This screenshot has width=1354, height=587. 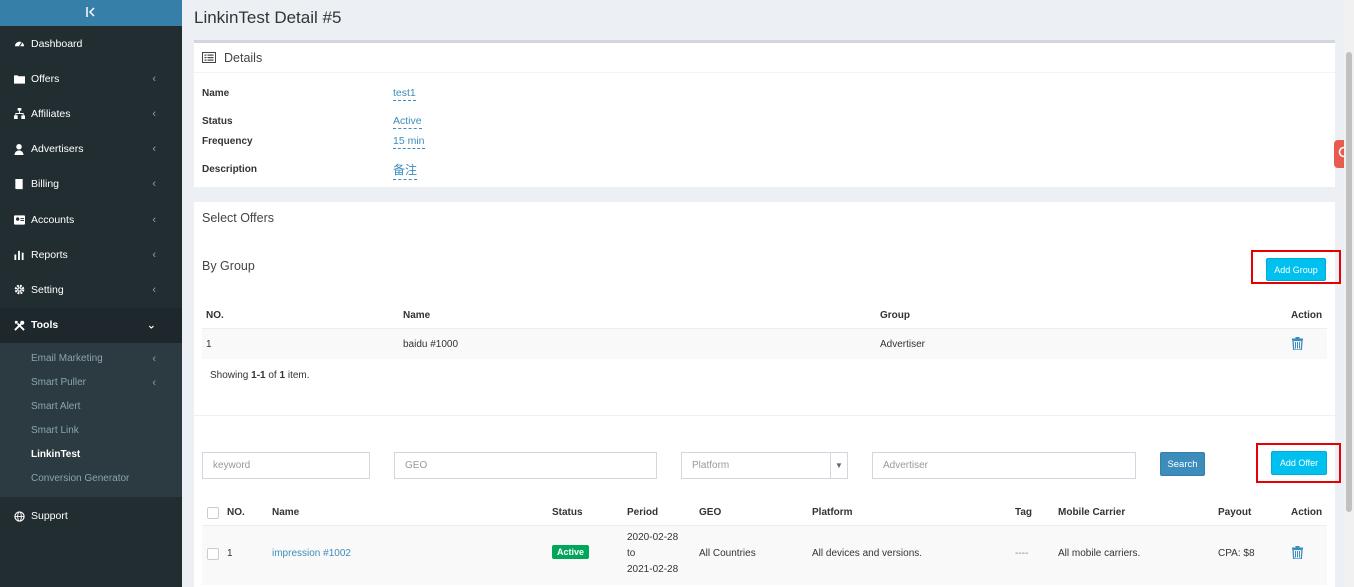 I want to click on offer-col-tag: Tag, so click(x=1024, y=512).